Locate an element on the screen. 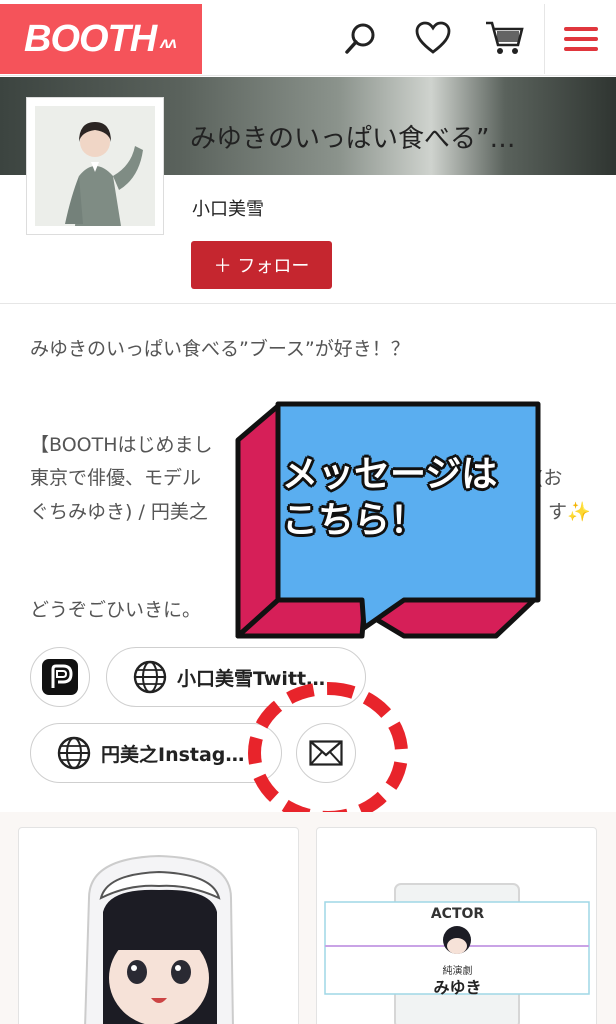  cup-label-top: ACTOR is located at coordinates (457, 914).